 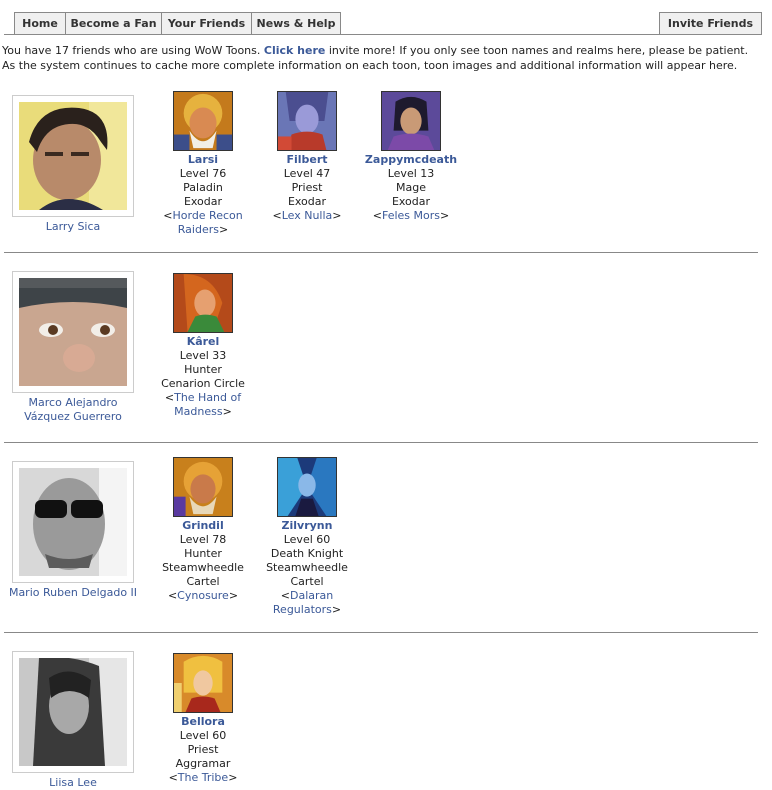 I want to click on guild-link: Lex Nulla, so click(x=307, y=215).